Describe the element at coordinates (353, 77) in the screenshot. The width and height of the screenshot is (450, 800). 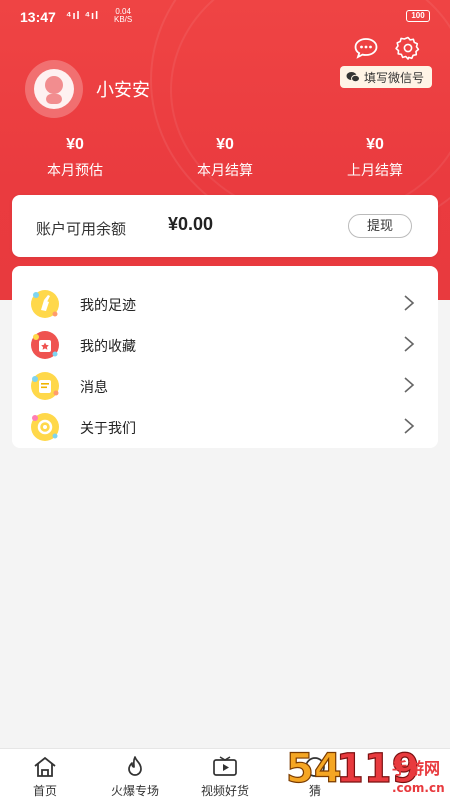
I see `wechat-icon` at that location.